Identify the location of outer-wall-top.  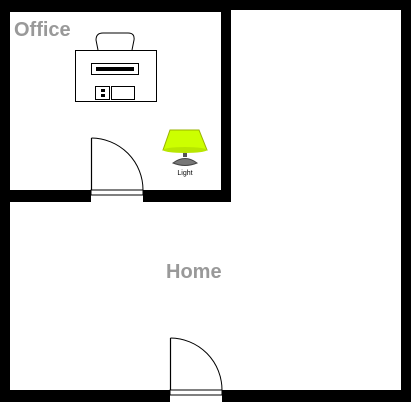
(321, 5).